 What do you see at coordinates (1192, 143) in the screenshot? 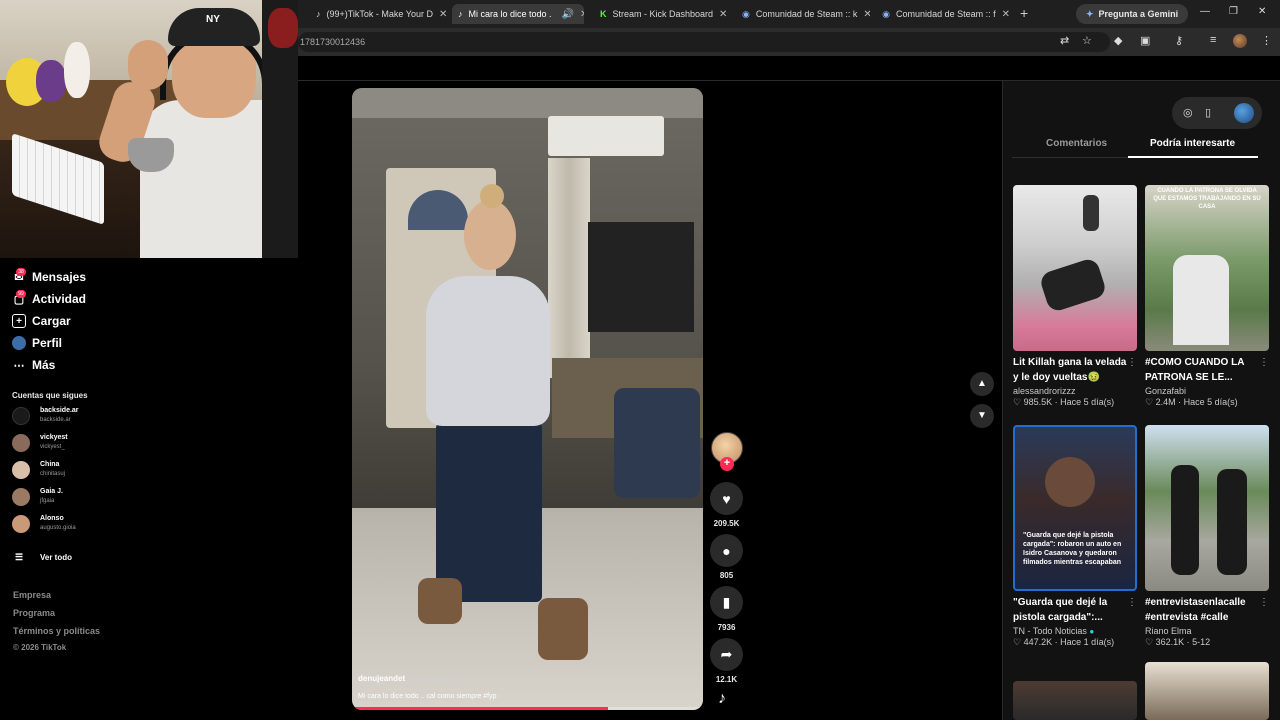
I see `tab-recommended: Podría interesarte` at bounding box center [1192, 143].